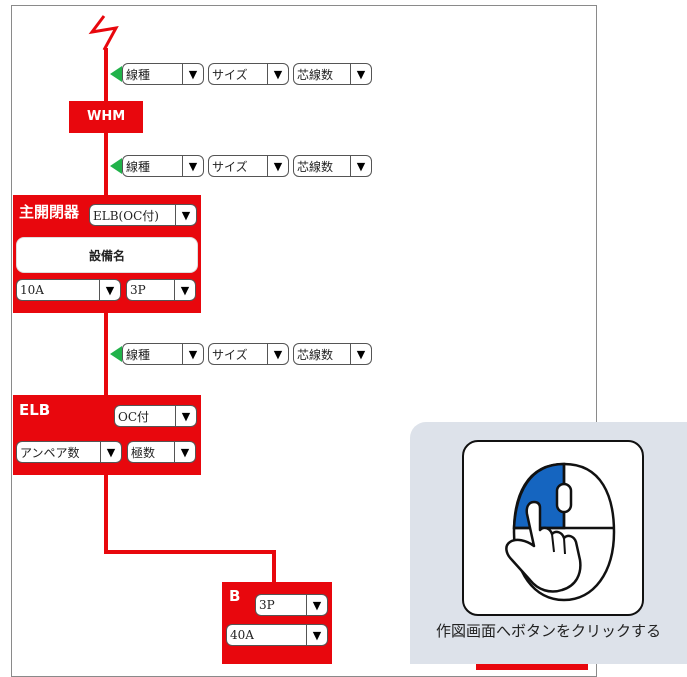 This screenshot has width=687, height=677. I want to click on breaker-b-block: B 3P ▼ 40A ▼, so click(277, 623).